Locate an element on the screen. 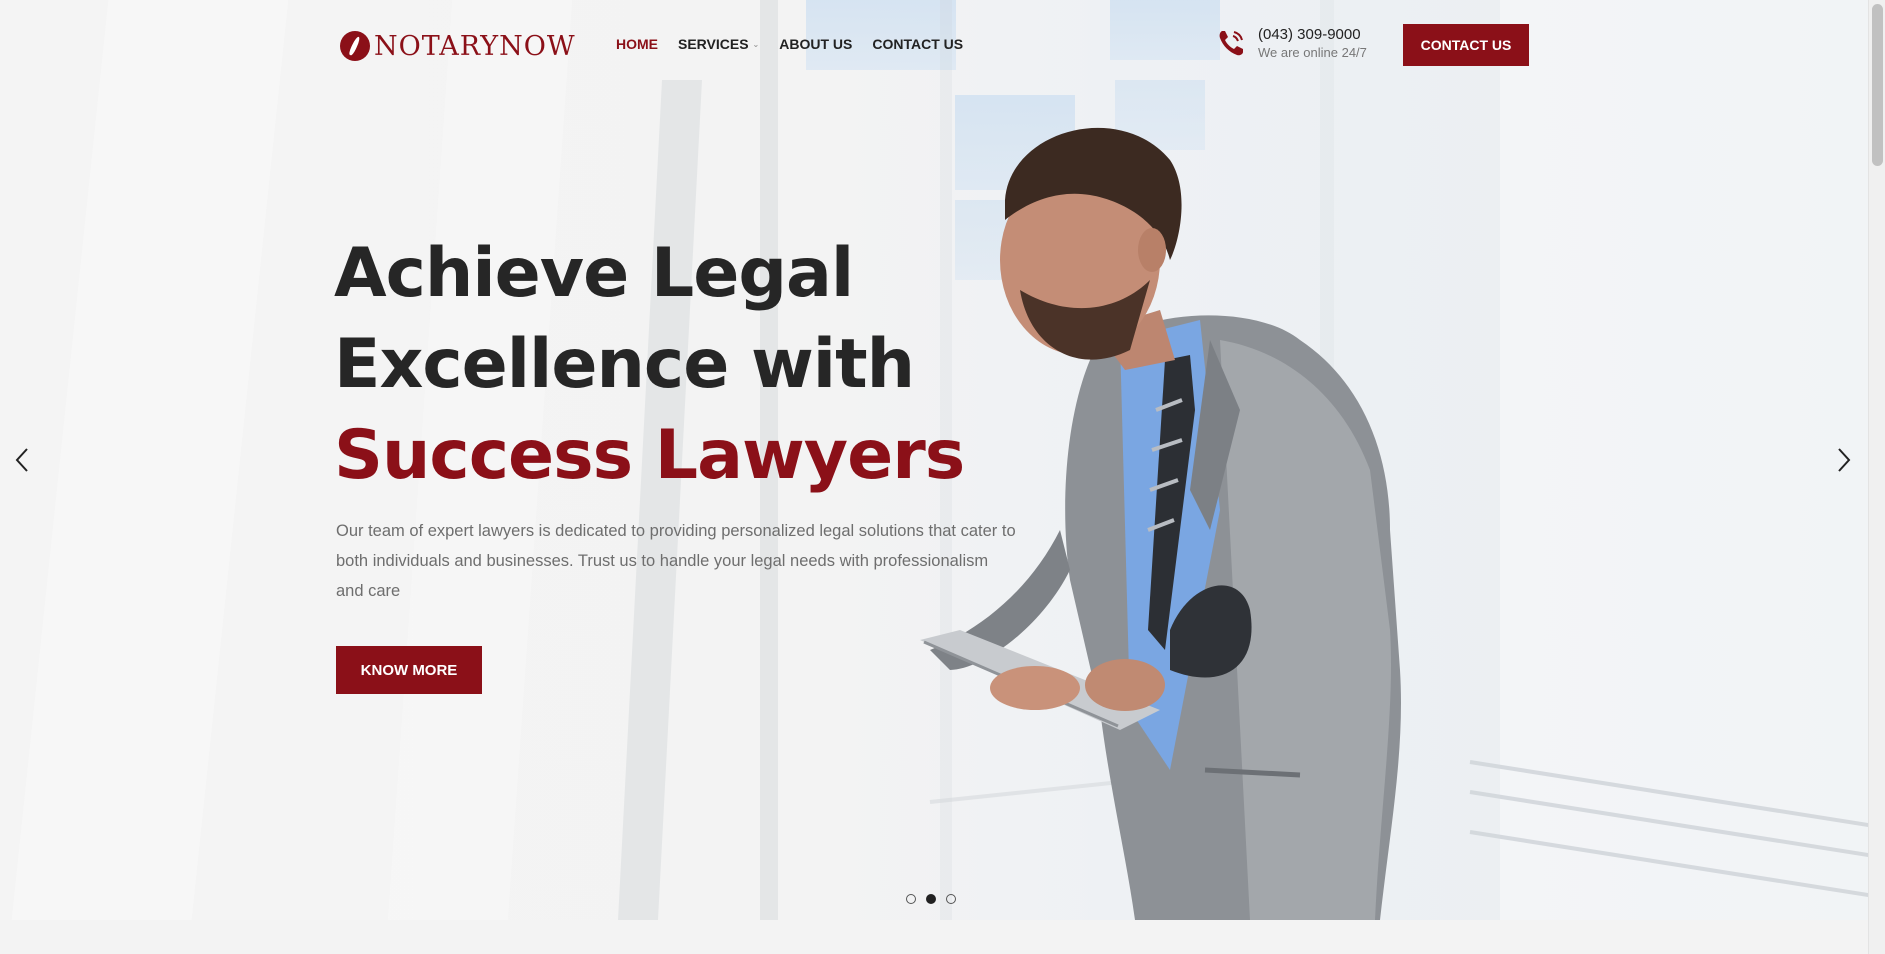  phone-contact: (043) 309-9000 We are online 24/7 is located at coordinates (1291, 43).